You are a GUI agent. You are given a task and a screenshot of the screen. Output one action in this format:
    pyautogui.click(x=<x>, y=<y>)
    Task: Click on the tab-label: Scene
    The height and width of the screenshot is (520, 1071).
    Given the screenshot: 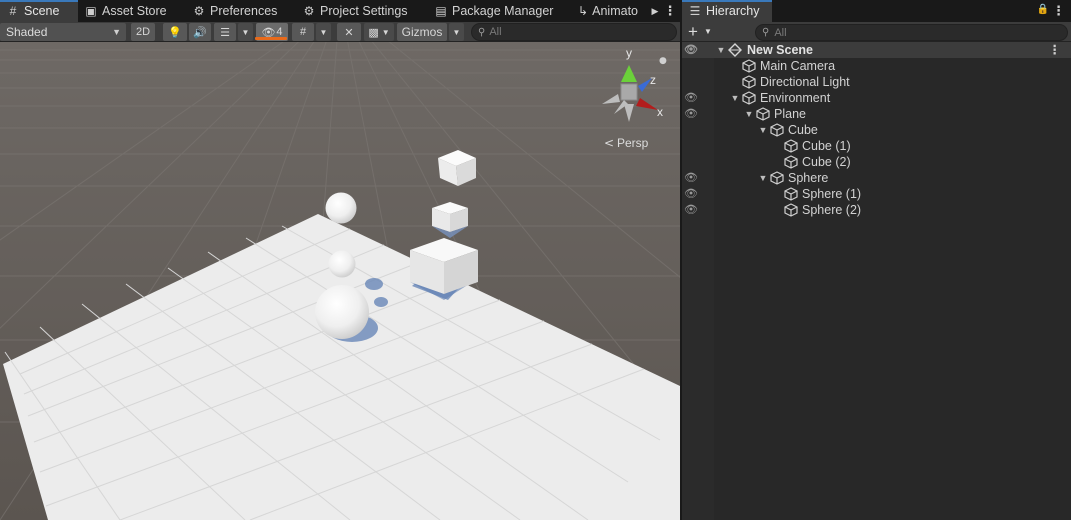 What is the action you would take?
    pyautogui.click(x=42, y=11)
    